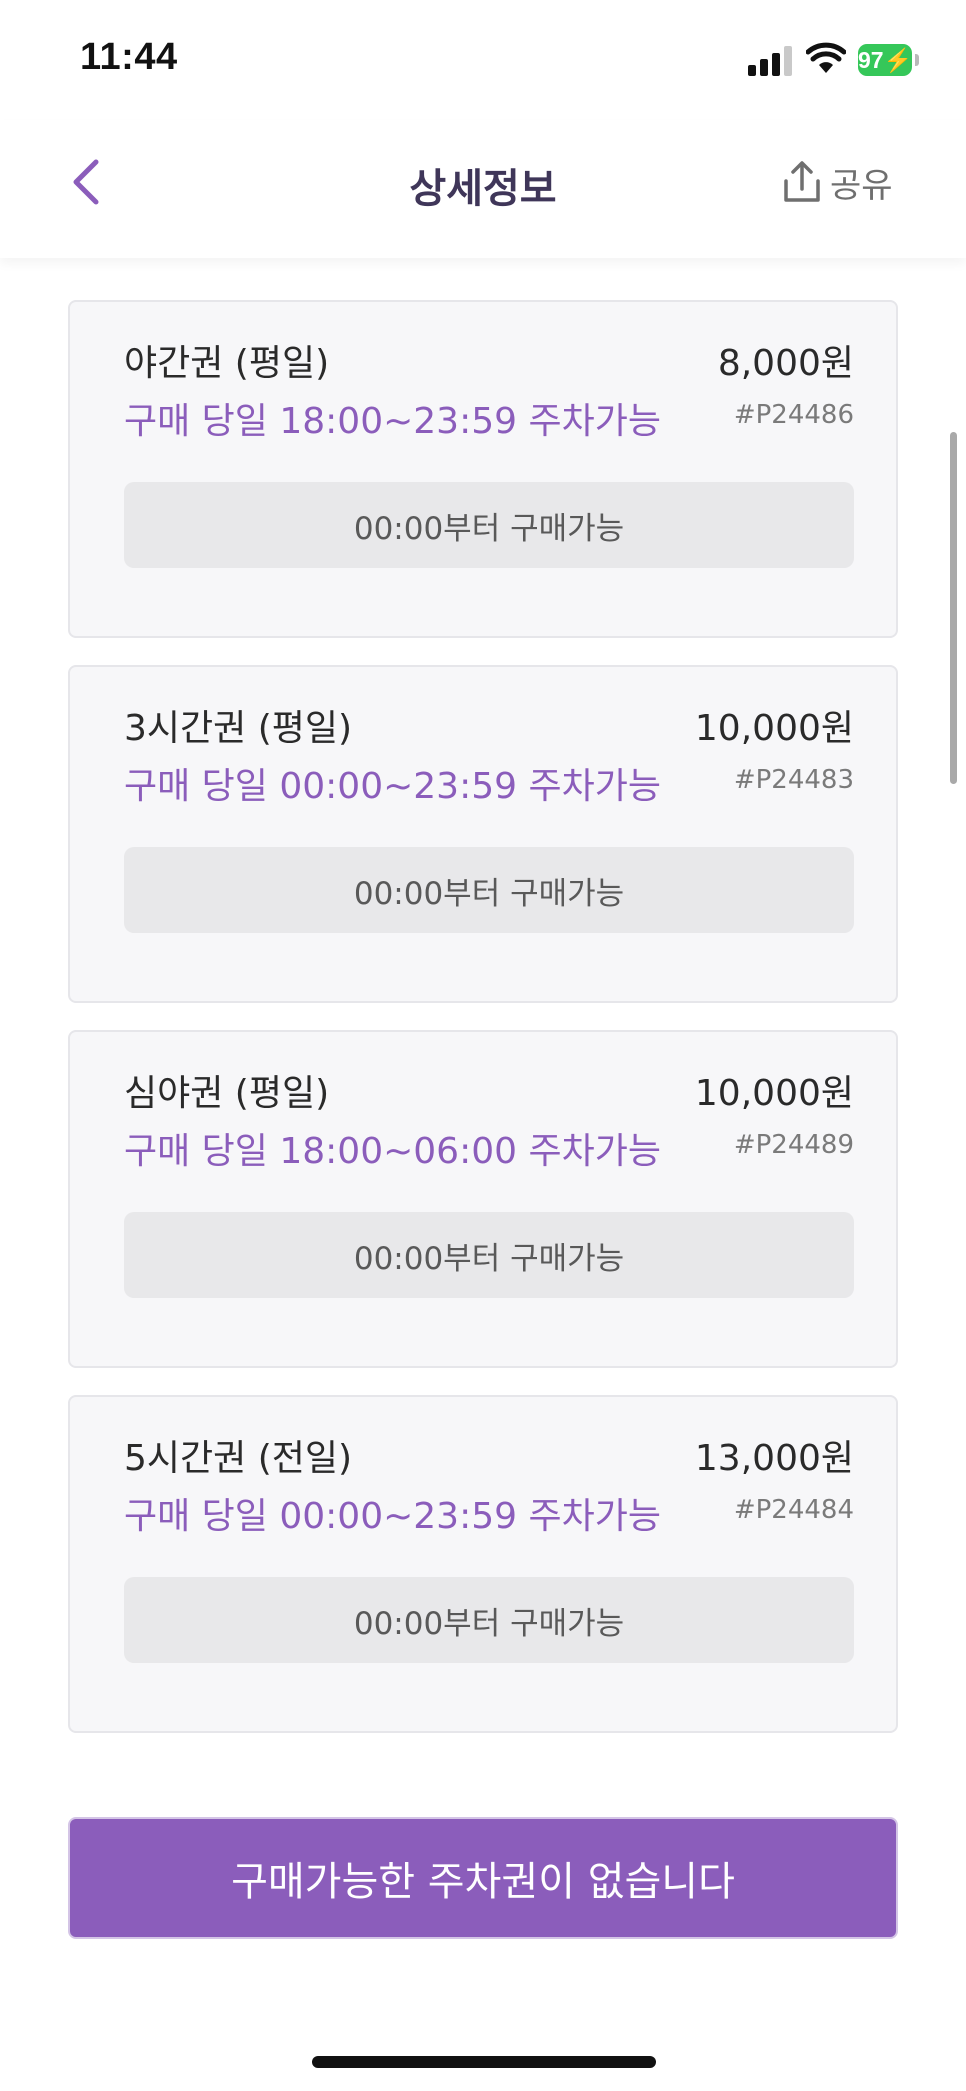 The width and height of the screenshot is (966, 2091). What do you see at coordinates (885, 60) in the screenshot?
I see `battery-icon: 97⚡` at bounding box center [885, 60].